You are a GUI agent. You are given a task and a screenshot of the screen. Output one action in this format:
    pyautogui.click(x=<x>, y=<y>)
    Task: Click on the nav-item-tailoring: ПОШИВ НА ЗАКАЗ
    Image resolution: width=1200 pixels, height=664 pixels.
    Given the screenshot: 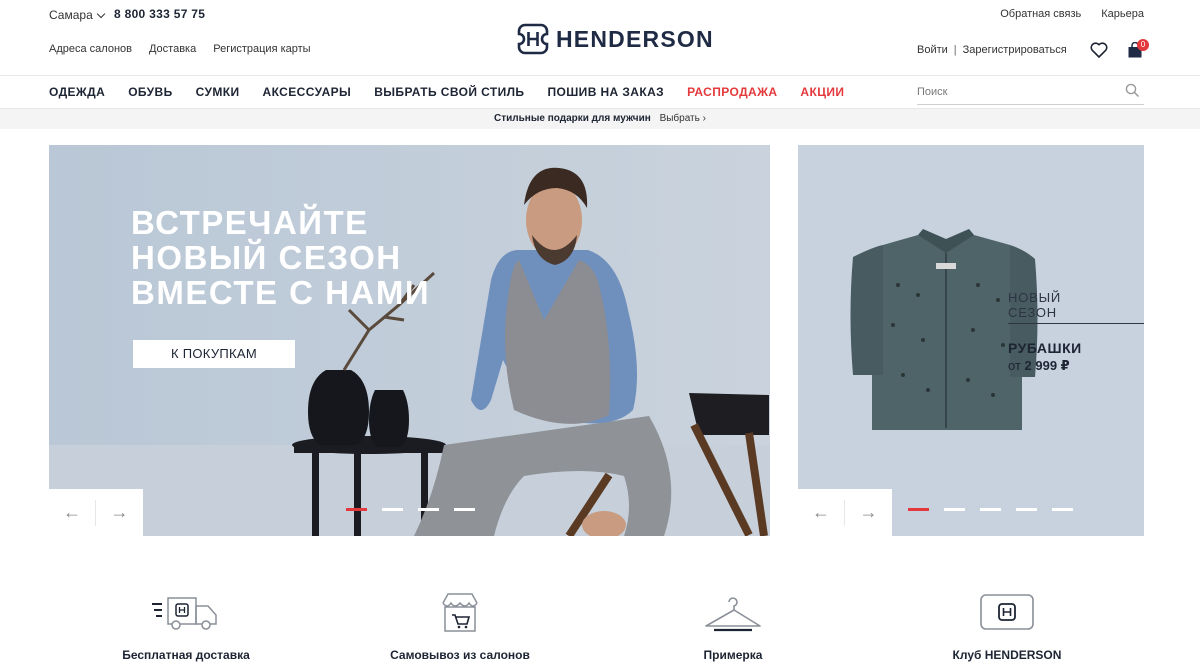 What is the action you would take?
    pyautogui.click(x=605, y=92)
    